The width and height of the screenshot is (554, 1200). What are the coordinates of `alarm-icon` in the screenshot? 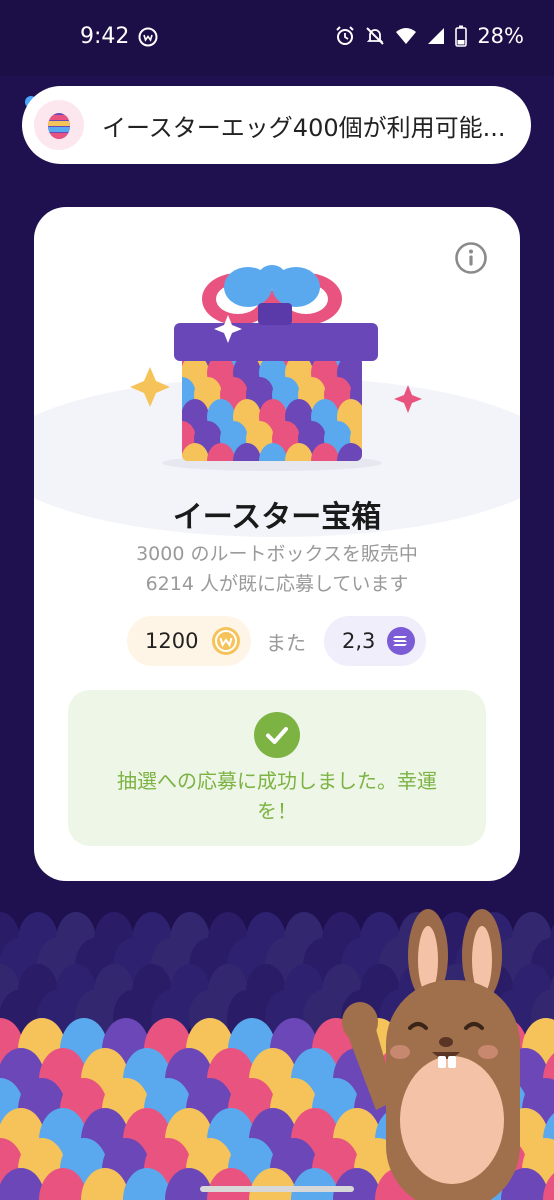 It's located at (345, 35).